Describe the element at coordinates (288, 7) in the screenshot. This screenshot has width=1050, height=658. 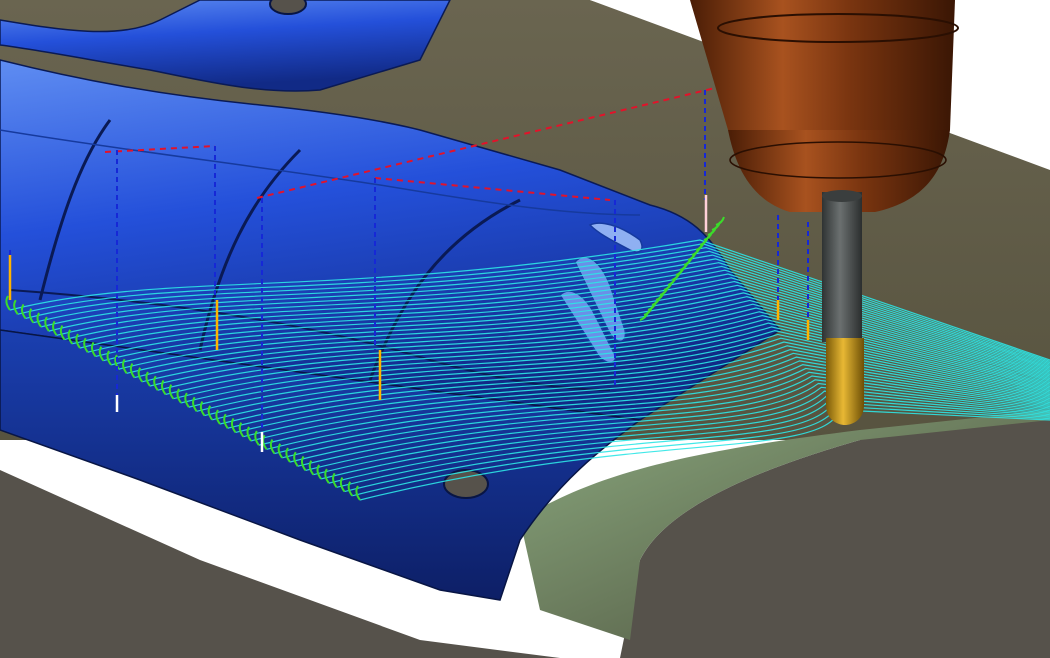
I see `mold-hole-back` at that location.